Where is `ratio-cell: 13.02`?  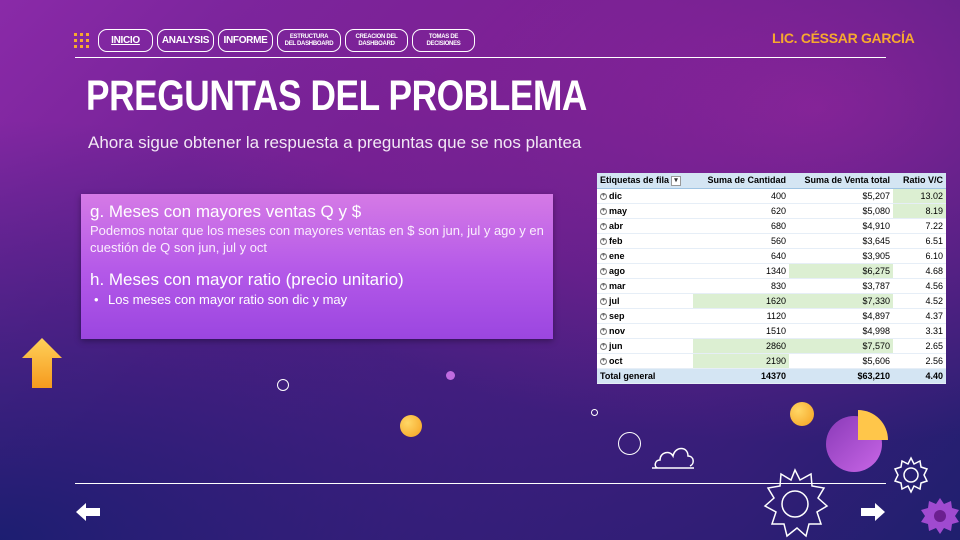
ratio-cell: 13.02 is located at coordinates (919, 196).